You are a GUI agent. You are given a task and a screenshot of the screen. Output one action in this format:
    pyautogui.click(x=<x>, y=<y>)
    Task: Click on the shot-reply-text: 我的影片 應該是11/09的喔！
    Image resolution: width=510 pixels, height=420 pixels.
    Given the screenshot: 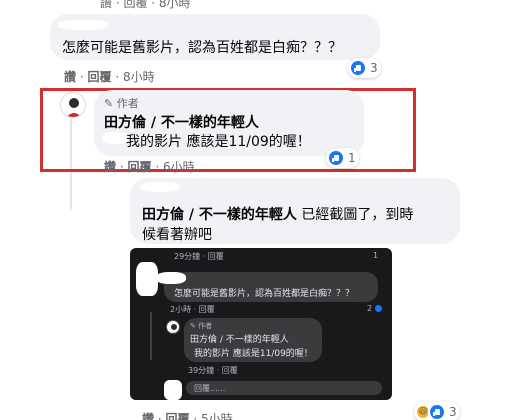 What is the action you would take?
    pyautogui.click(x=253, y=354)
    